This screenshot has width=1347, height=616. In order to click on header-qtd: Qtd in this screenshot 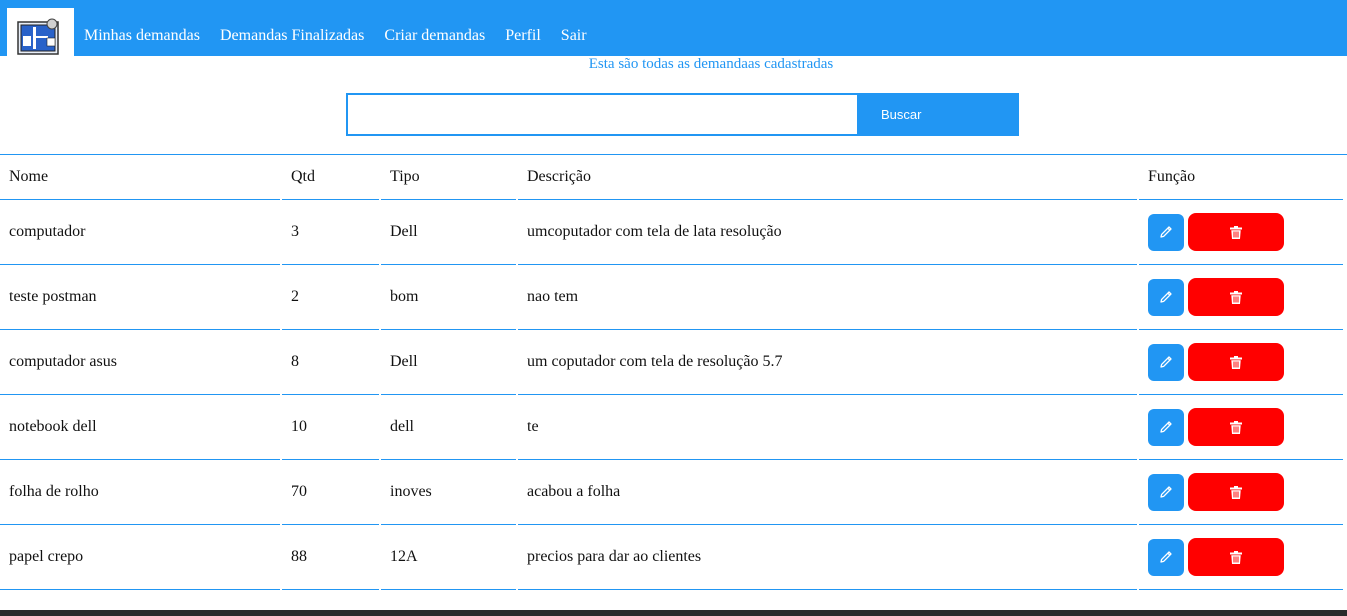, I will do `click(330, 177)`.